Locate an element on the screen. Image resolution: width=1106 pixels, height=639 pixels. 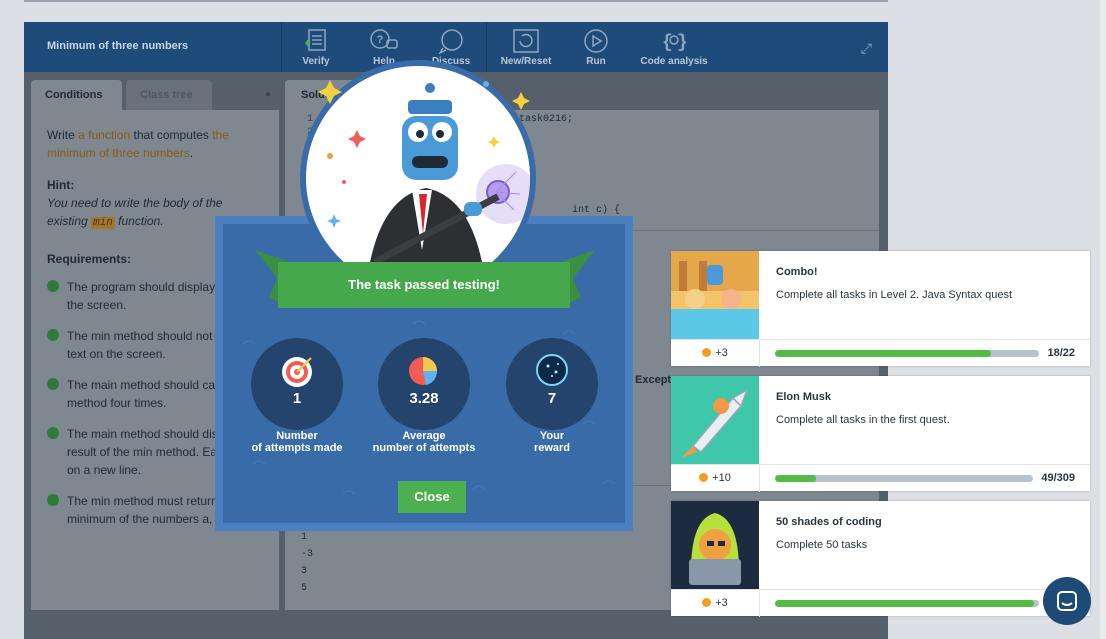
hint-code: min is located at coordinates (103, 223).